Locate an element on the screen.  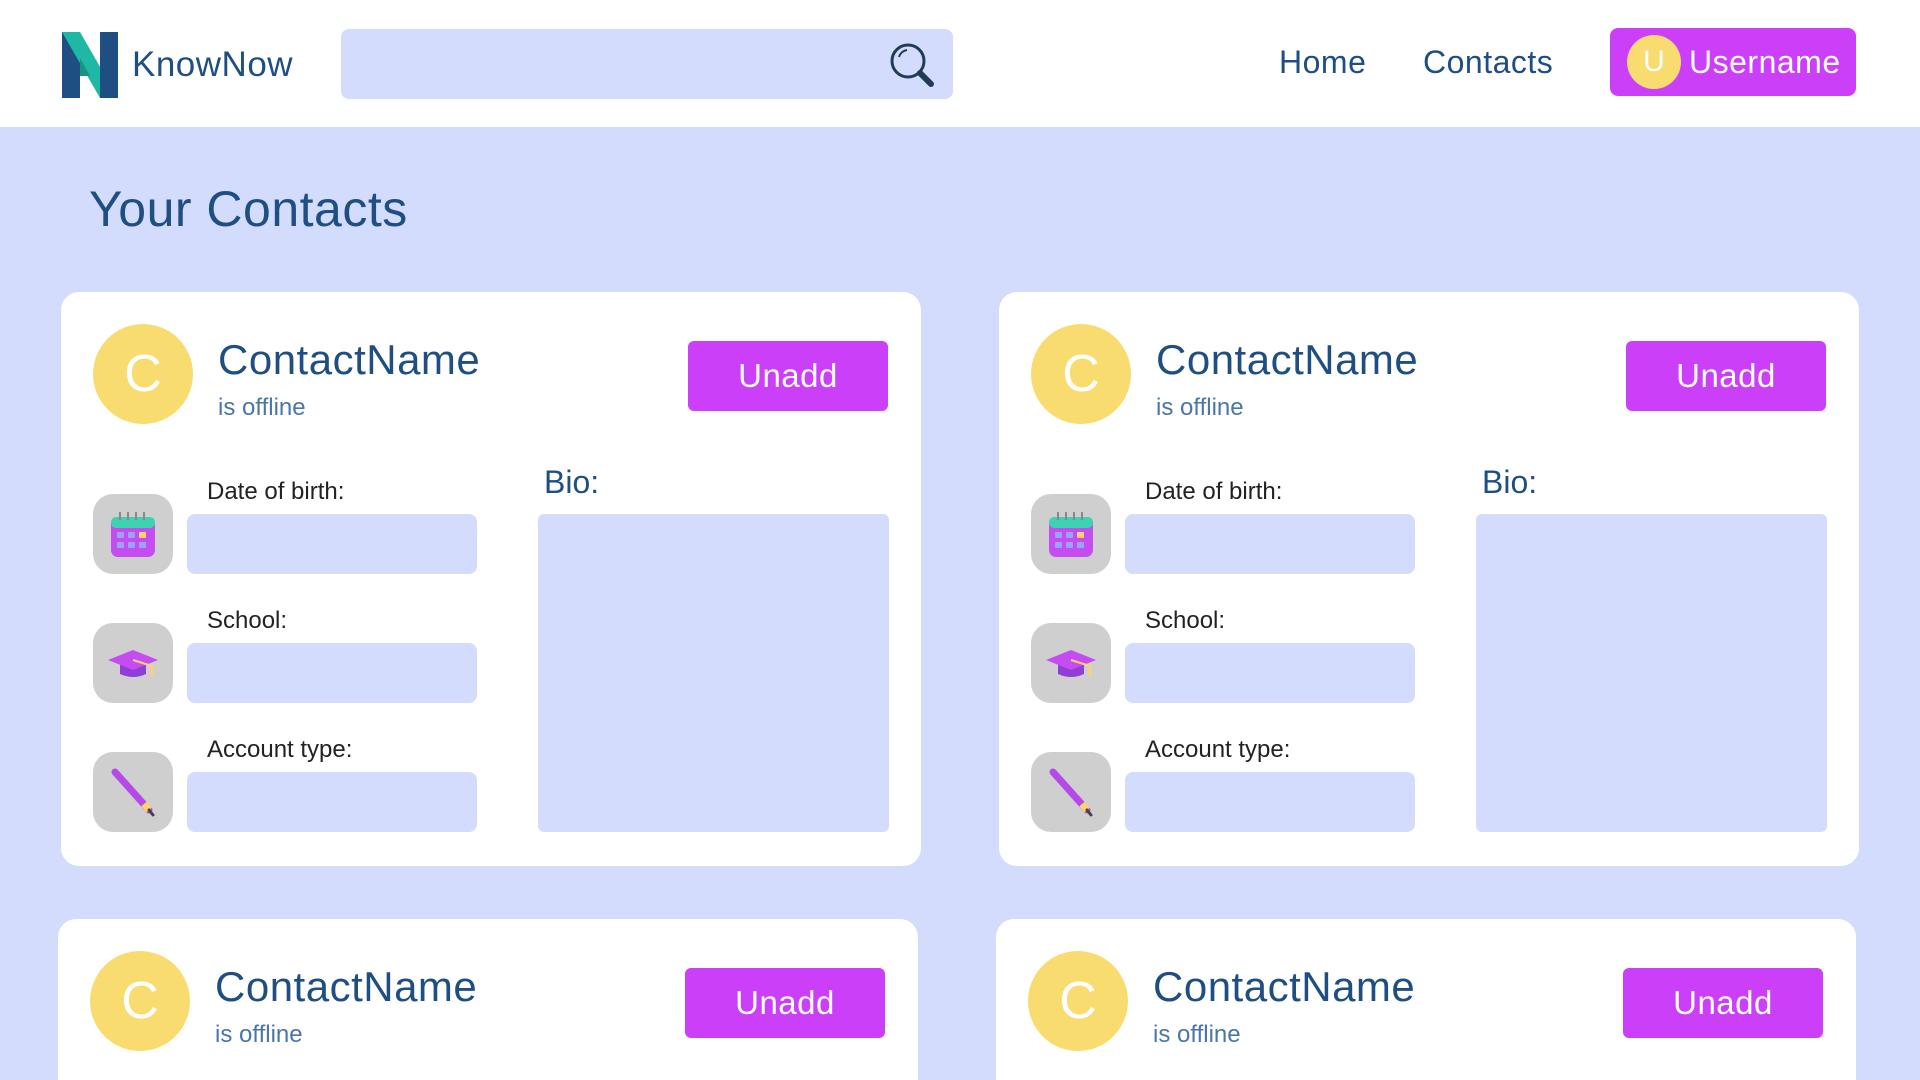
search-input is located at coordinates (611, 64).